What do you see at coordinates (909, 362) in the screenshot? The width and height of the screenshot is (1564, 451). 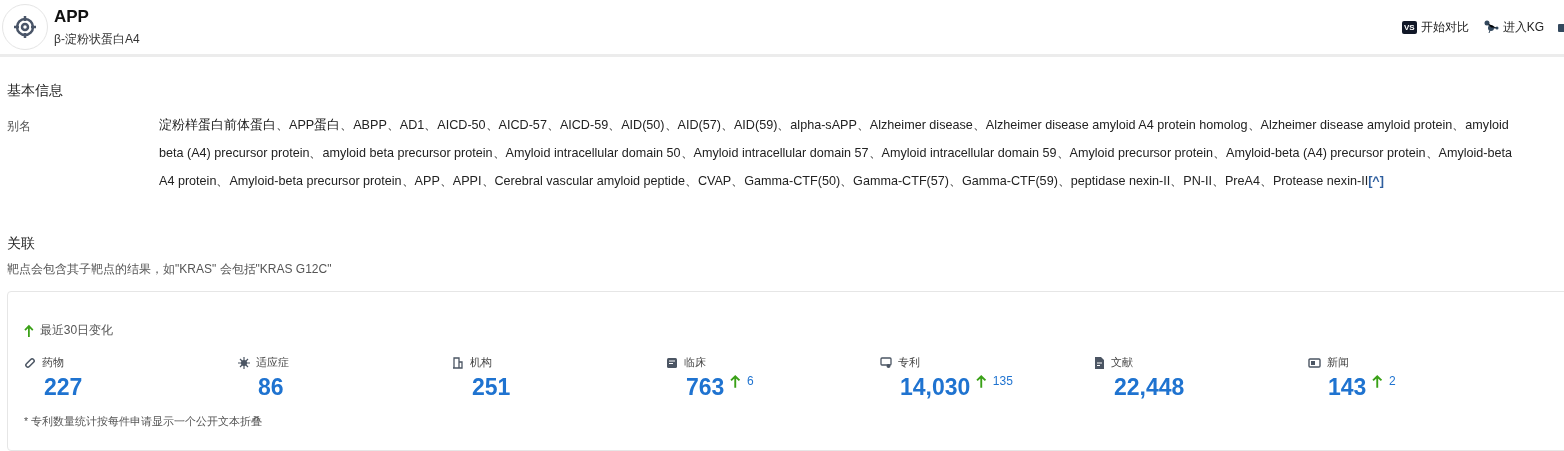 I see `stat-label: 专利` at bounding box center [909, 362].